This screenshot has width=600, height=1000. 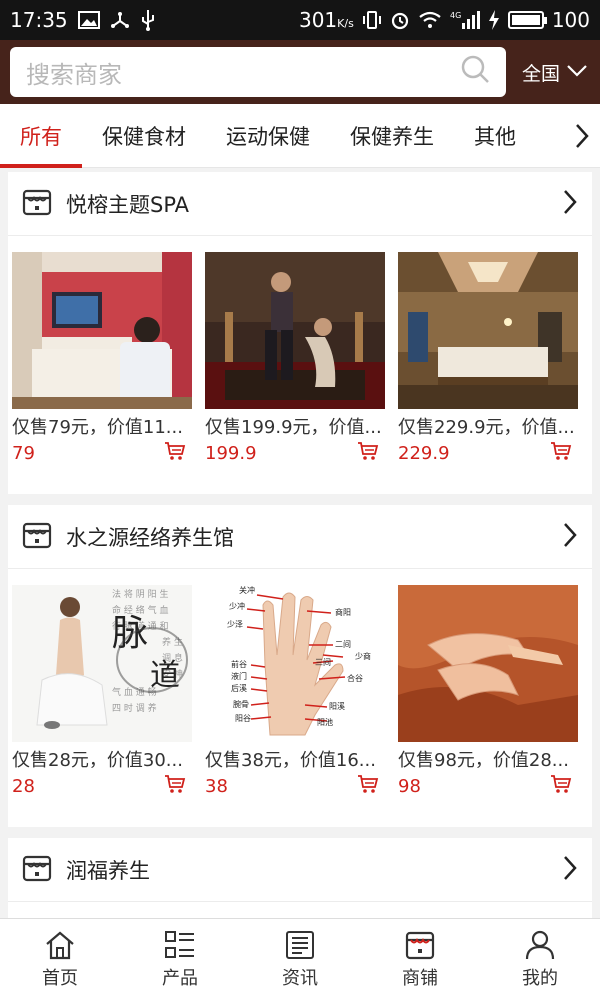 I want to click on usb-icon, so click(x=148, y=20).